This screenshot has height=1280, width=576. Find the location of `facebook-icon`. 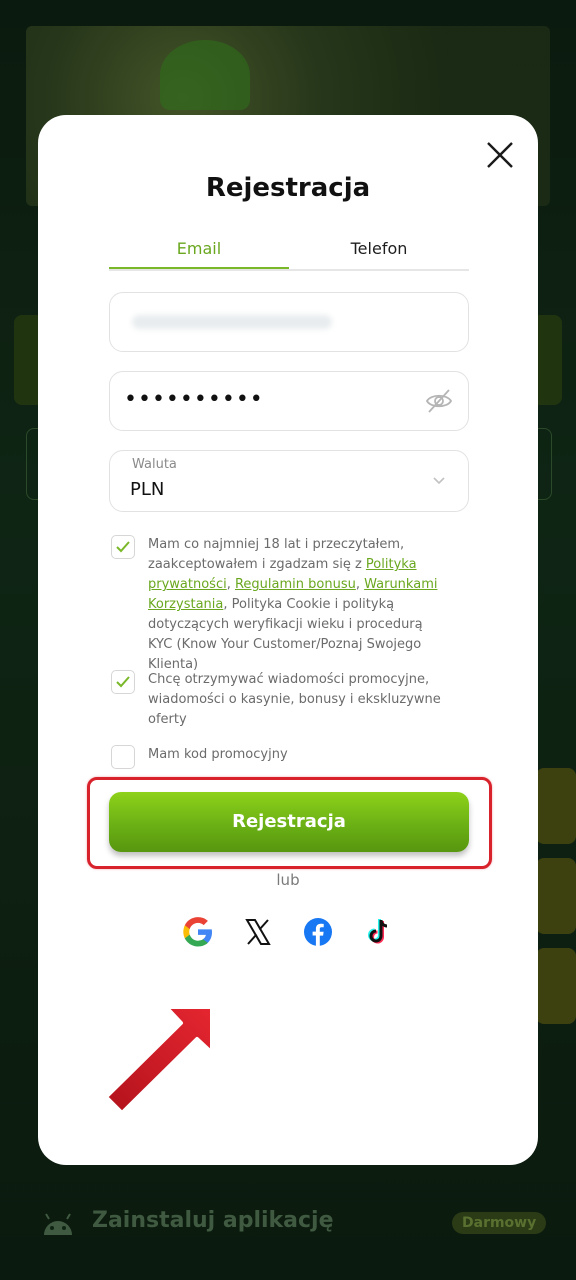

facebook-icon is located at coordinates (318, 932).